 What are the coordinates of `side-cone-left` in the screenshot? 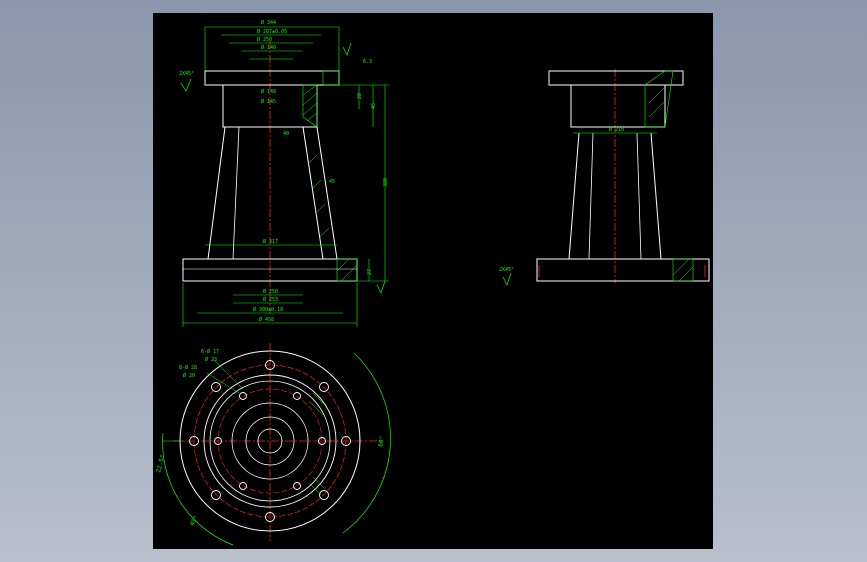 It's located at (574, 196).